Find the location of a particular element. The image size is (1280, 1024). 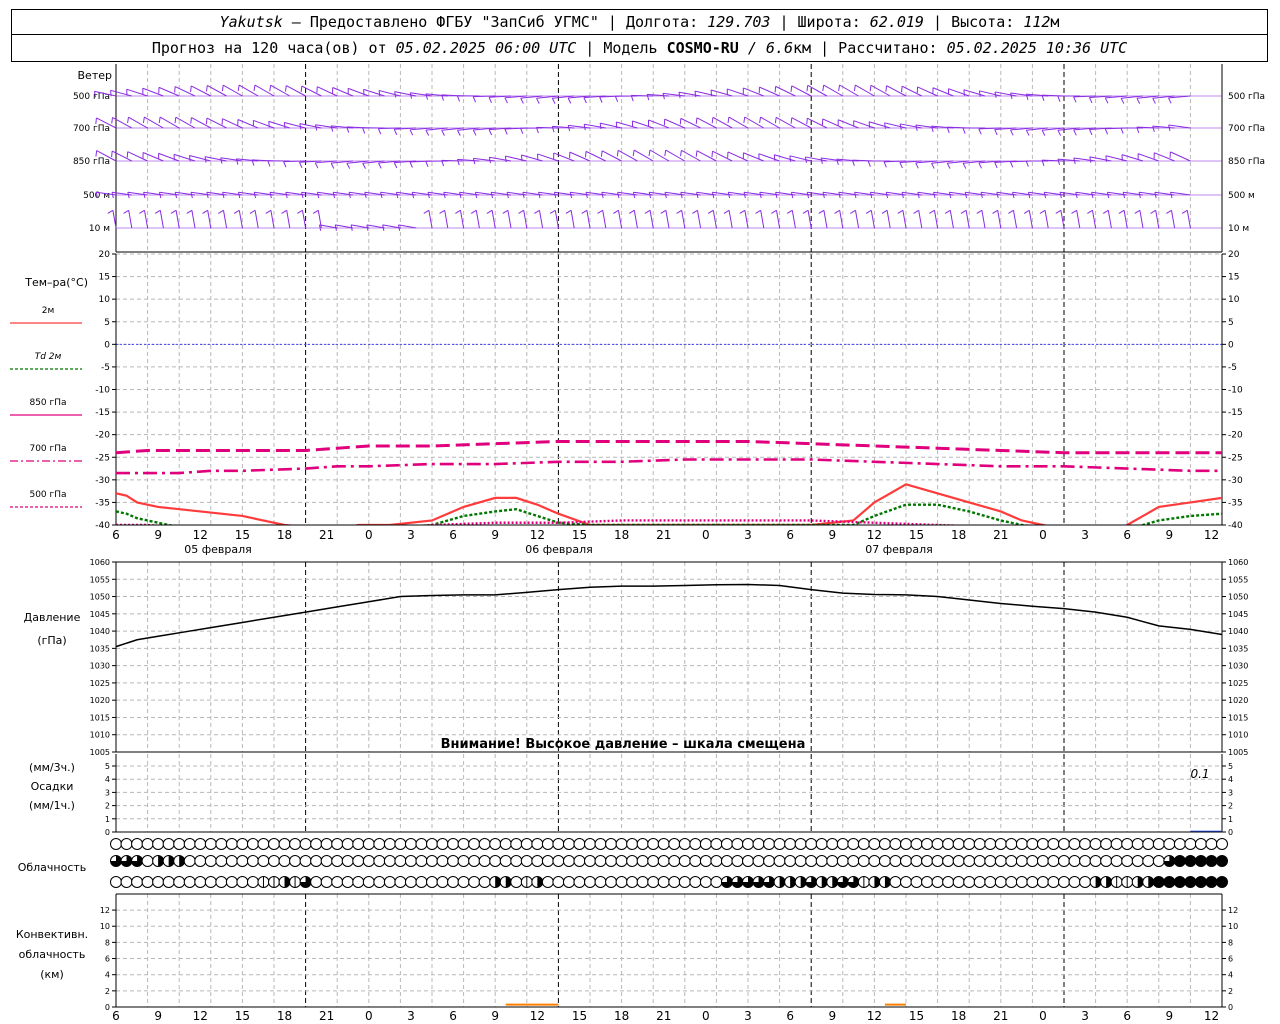

temp-tick-label: 5 is located at coordinates (107, 323).